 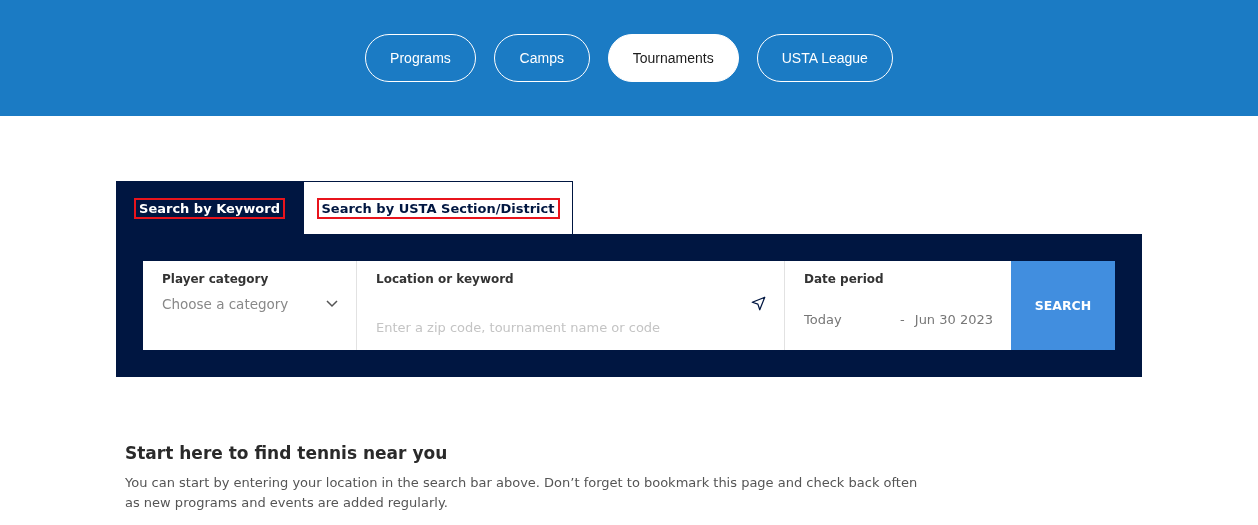 I want to click on field-label: Date period, so click(x=844, y=279).